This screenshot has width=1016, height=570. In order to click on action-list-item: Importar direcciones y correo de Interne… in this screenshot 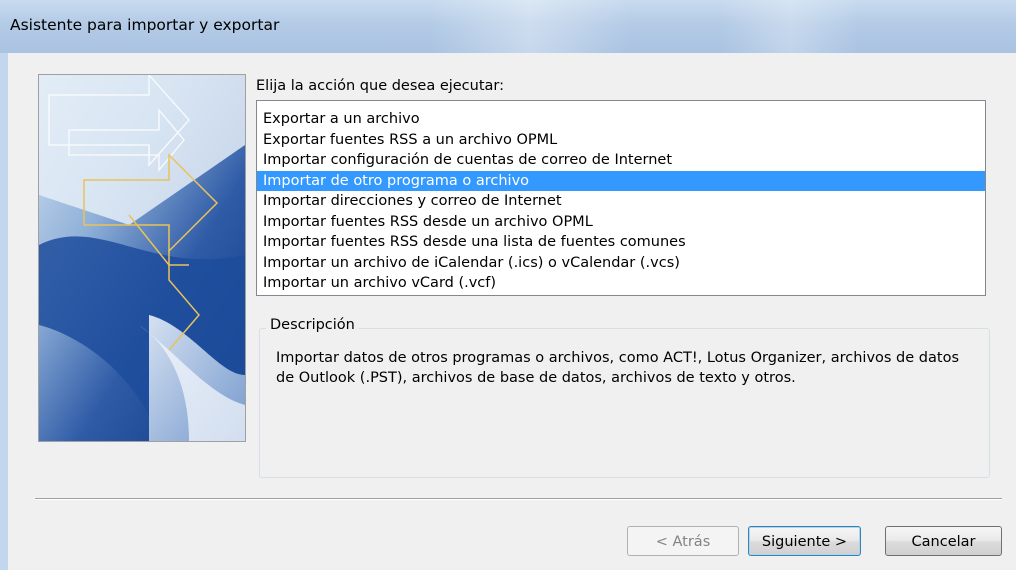, I will do `click(621, 201)`.